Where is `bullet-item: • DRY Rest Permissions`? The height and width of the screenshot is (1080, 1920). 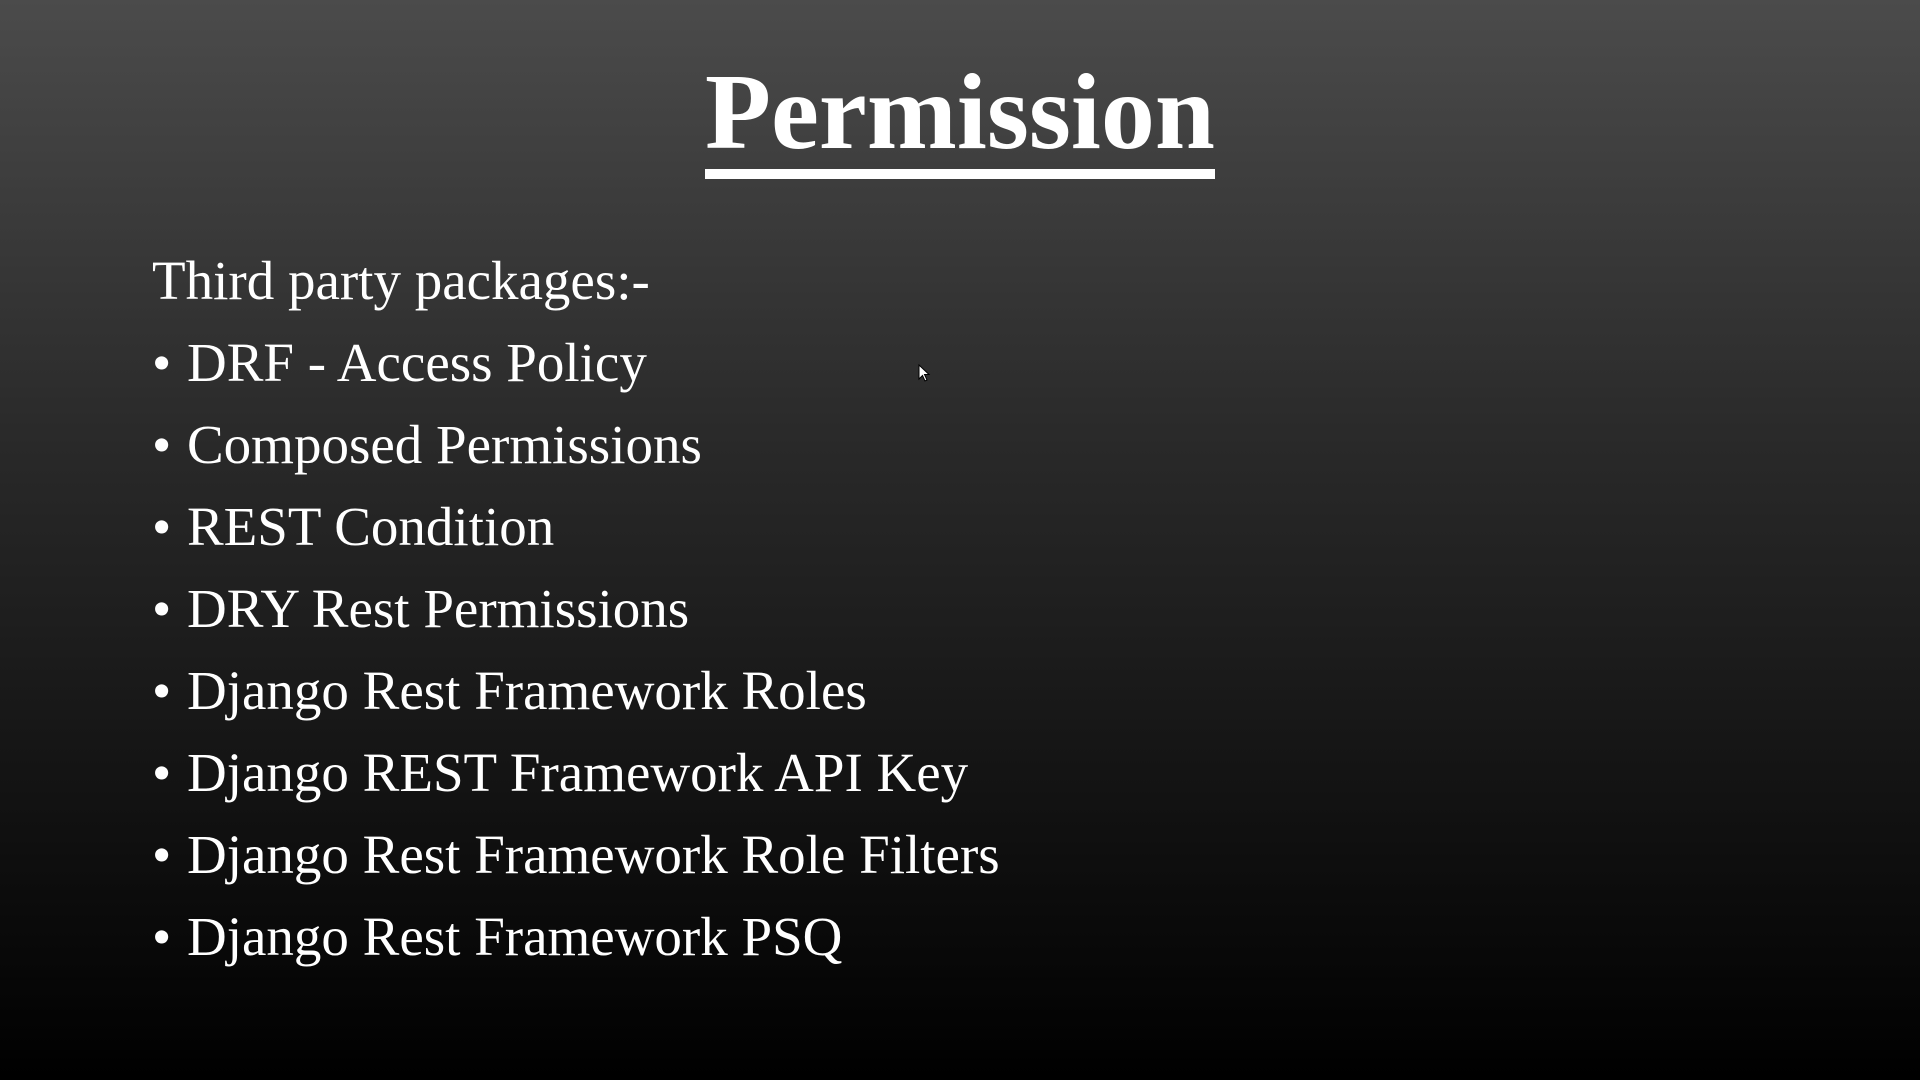 bullet-item: • DRY Rest Permissions is located at coordinates (576, 609).